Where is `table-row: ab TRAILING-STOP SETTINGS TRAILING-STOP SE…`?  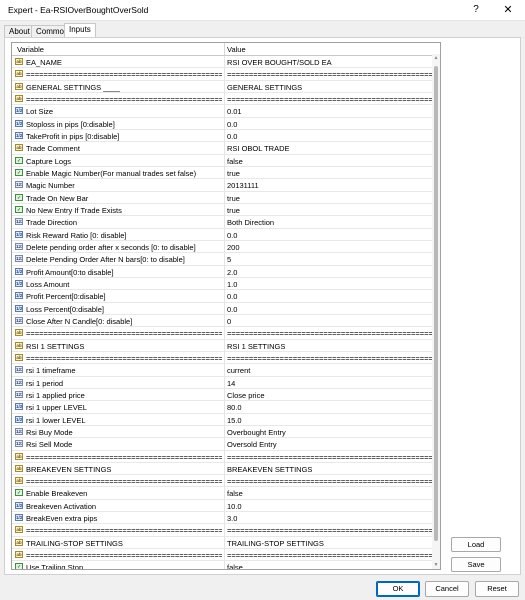 table-row: ab TRAILING-STOP SETTINGS TRAILING-STOP SE… is located at coordinates (226, 543).